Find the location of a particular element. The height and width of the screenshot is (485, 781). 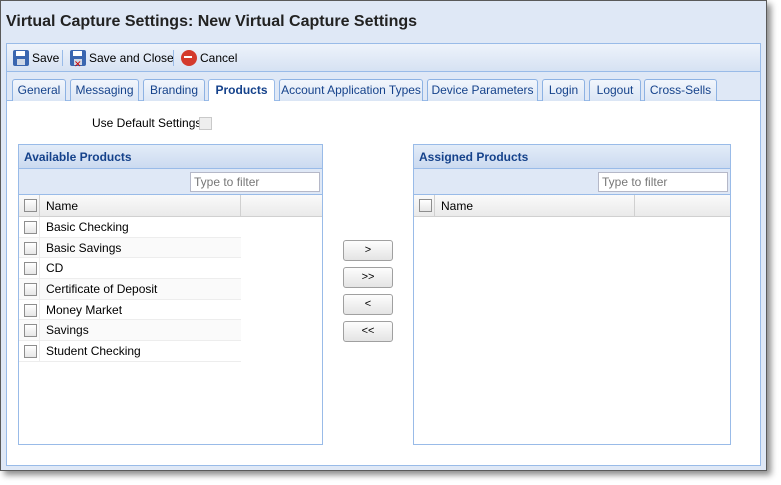

assigned-filter-input is located at coordinates (663, 182).